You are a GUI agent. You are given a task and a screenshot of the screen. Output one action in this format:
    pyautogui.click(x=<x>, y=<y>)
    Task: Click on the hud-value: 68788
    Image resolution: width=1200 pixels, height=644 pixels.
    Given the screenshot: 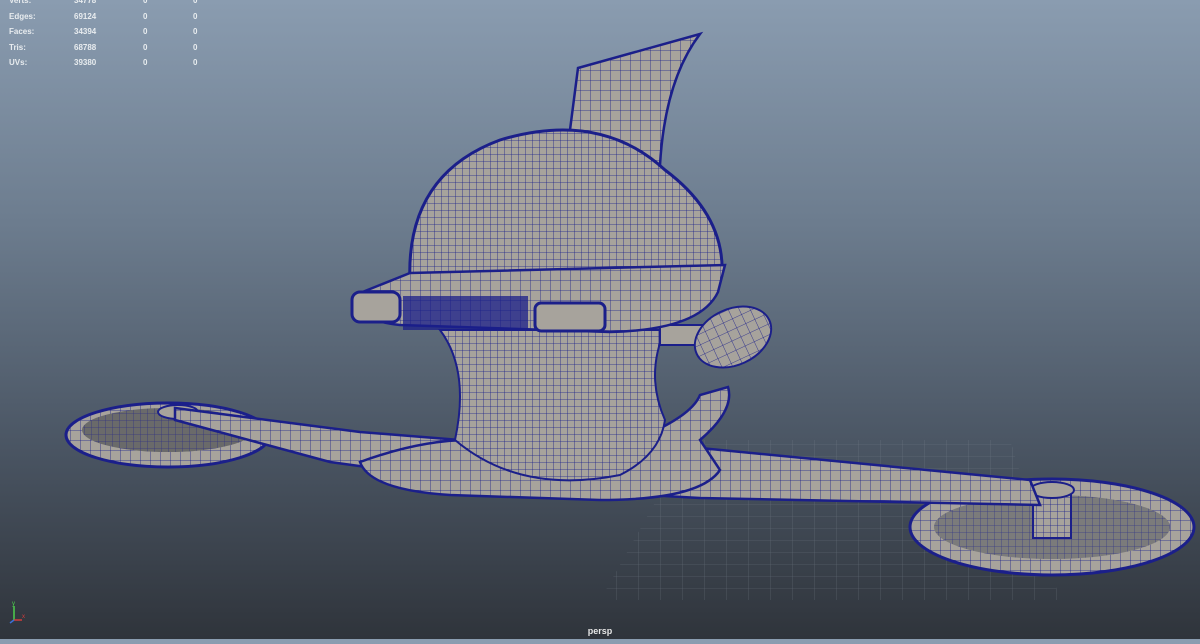 What is the action you would take?
    pyautogui.click(x=85, y=47)
    